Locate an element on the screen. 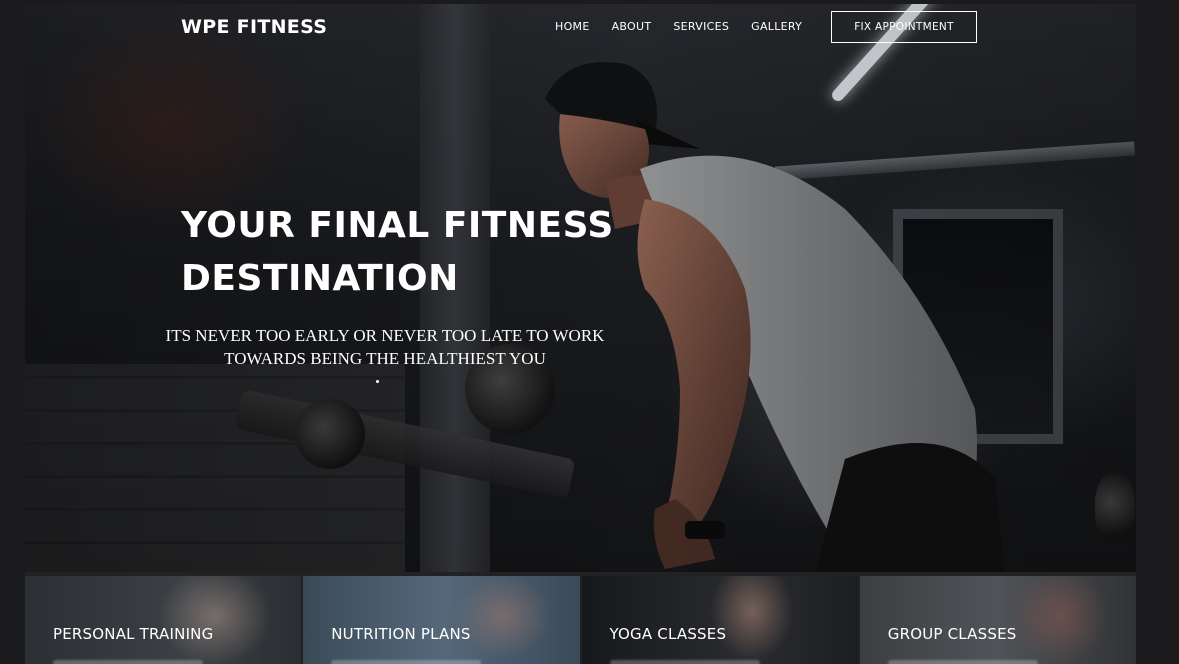 This screenshot has height=664, width=1179. service-card-yoga-classes: YOGA CLASSES is located at coordinates (719, 620).